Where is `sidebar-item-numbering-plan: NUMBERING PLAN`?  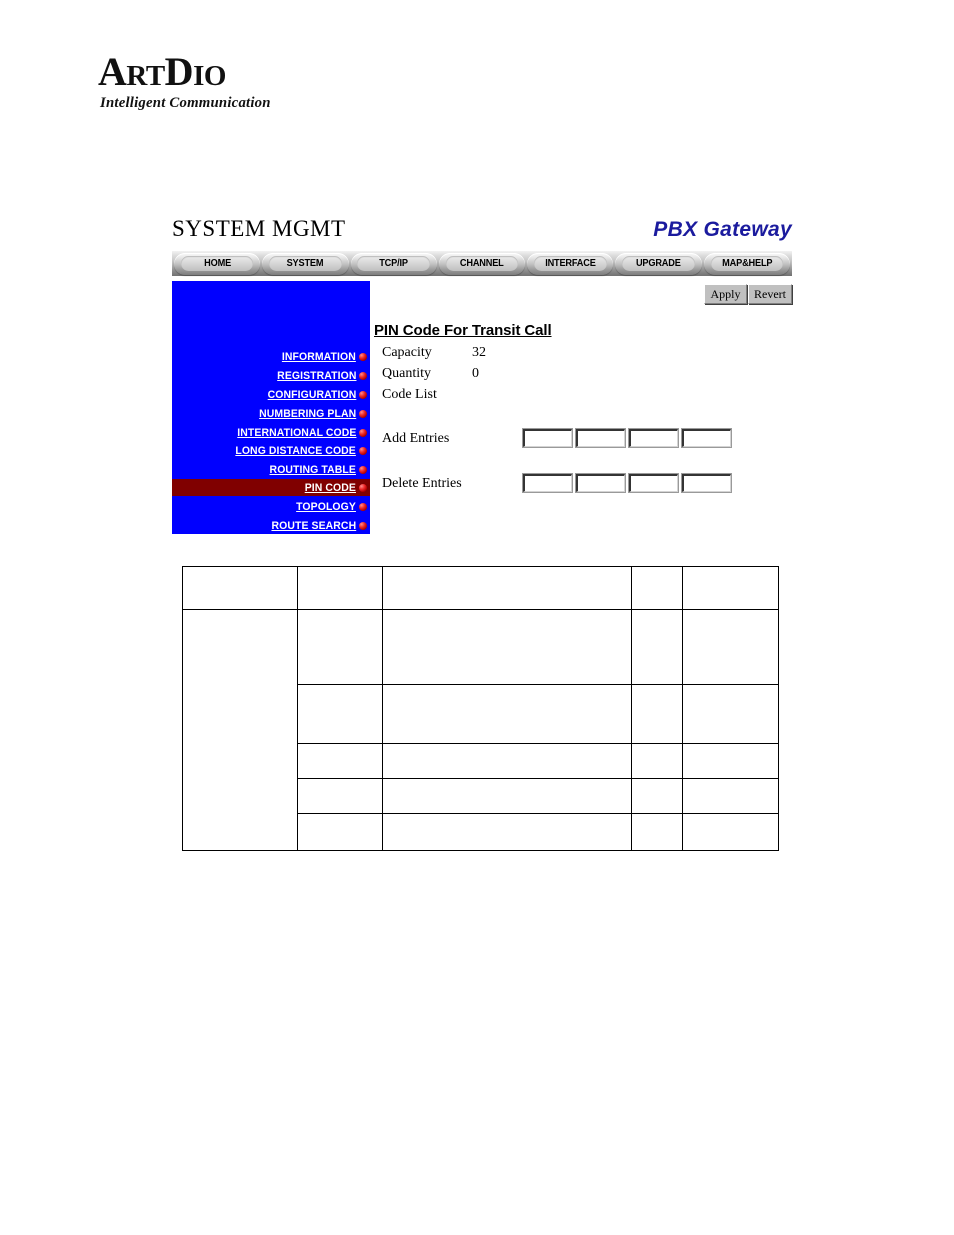 sidebar-item-numbering-plan: NUMBERING PLAN is located at coordinates (271, 413).